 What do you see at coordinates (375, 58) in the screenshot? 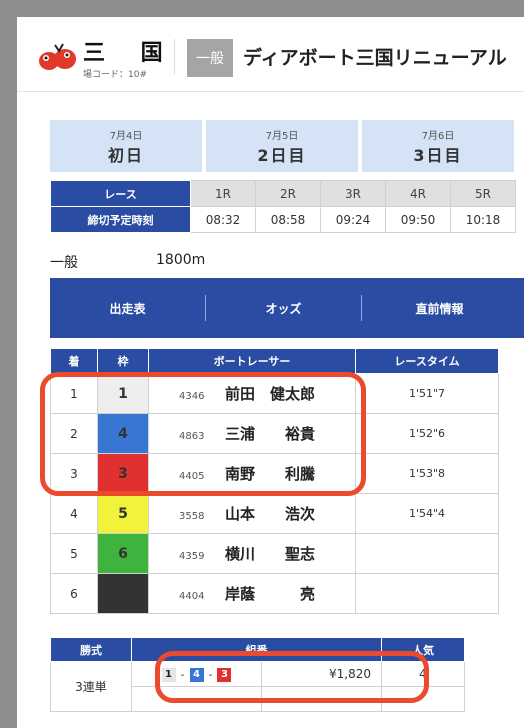
I see `race-title: ディアボート三国リニューアル` at bounding box center [375, 58].